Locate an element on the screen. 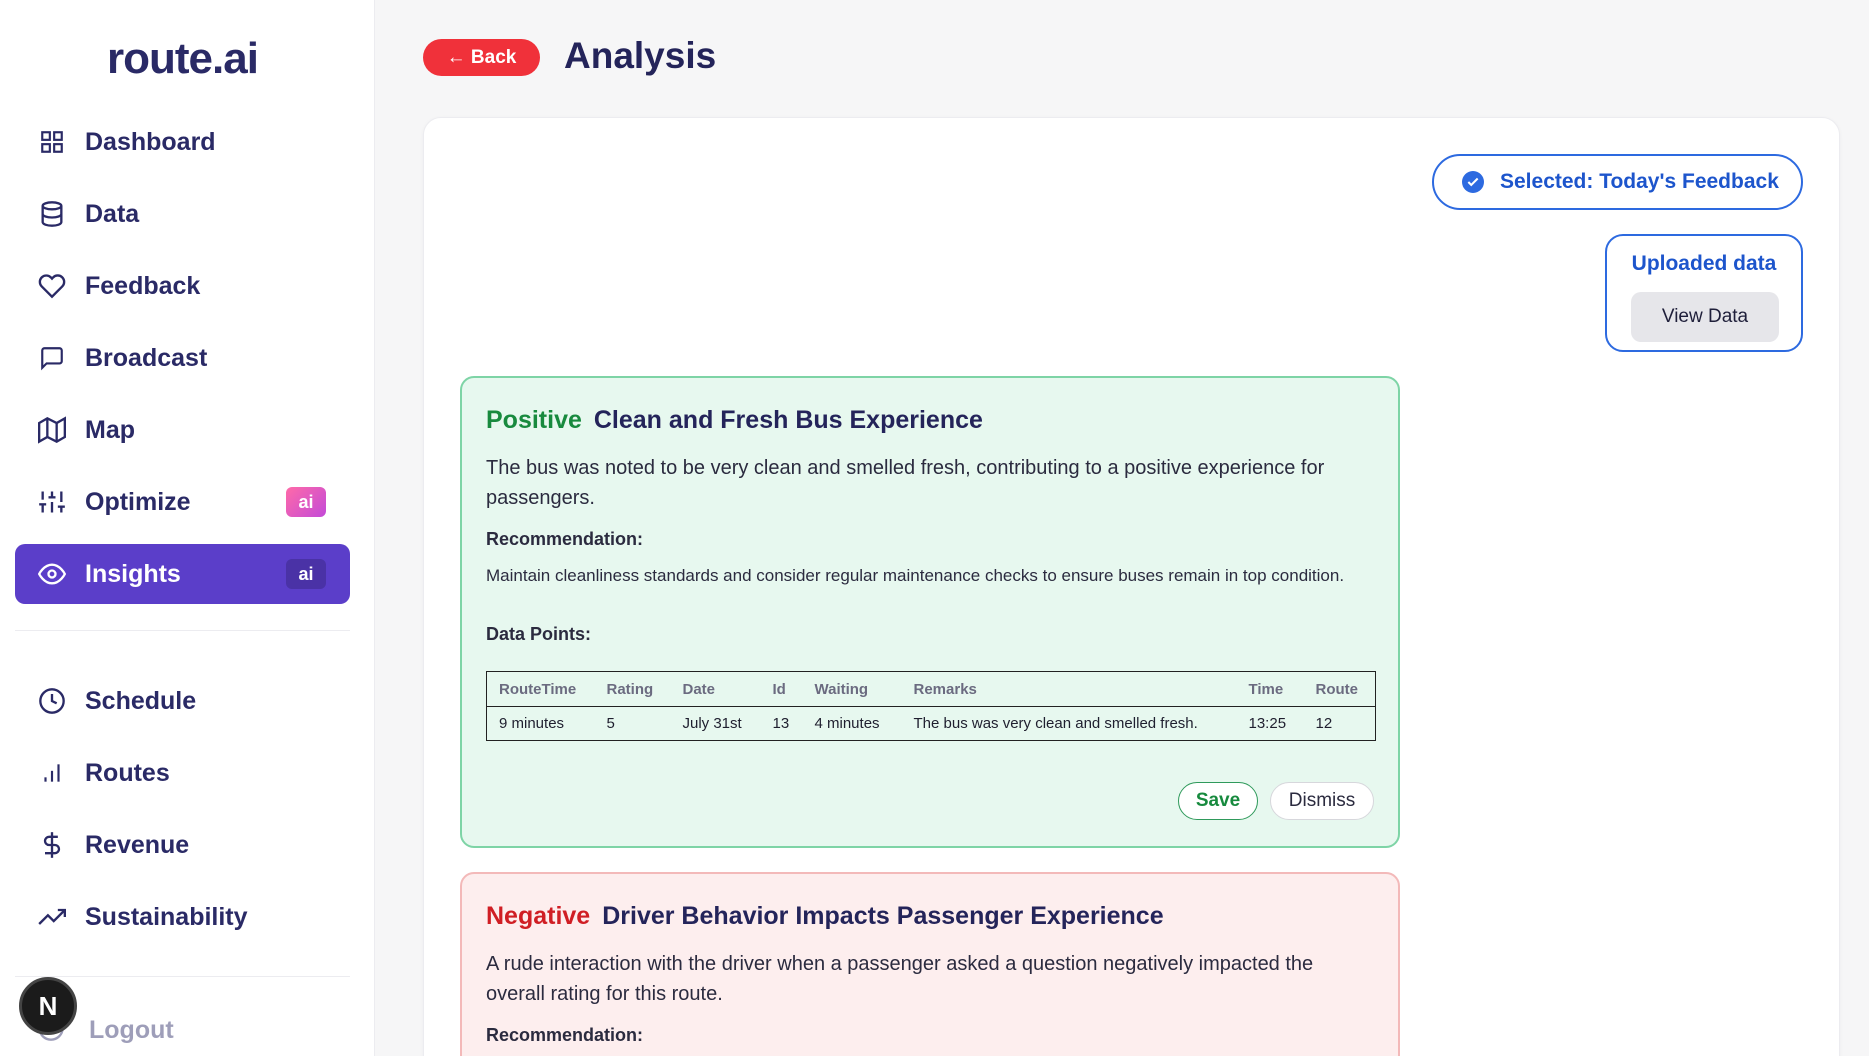 This screenshot has height=1056, width=1869. sidebar-item-data: Data is located at coordinates (182, 214).